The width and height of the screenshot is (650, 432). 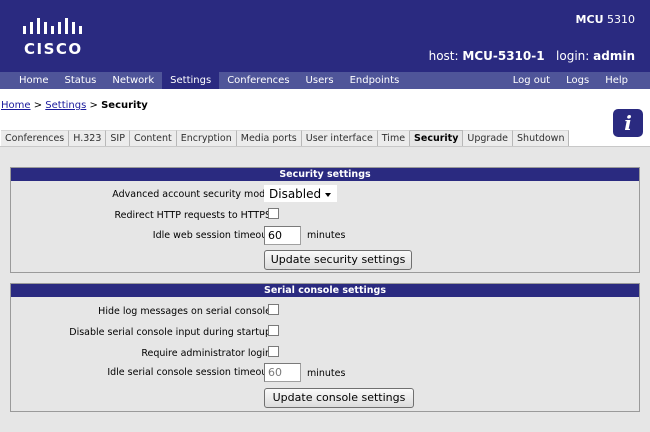 I want to click on product-prefix: MCU, so click(x=589, y=19).